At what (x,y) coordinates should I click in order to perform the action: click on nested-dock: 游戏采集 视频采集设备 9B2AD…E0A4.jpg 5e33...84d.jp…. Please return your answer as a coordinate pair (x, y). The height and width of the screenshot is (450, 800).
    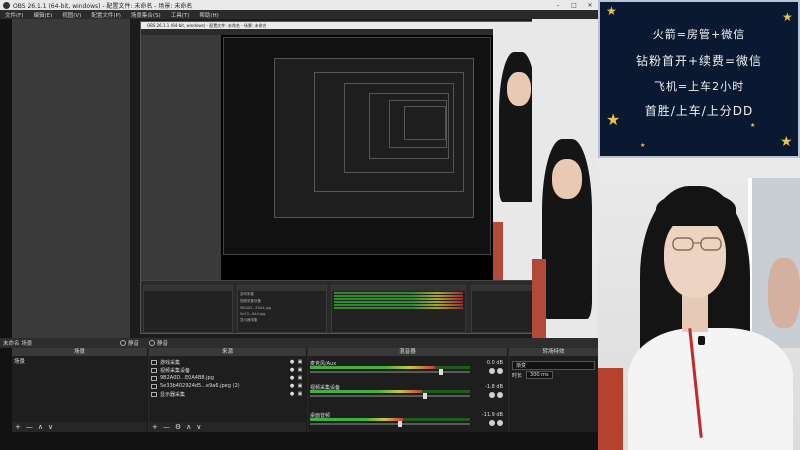
    Looking at the image, I should click on (340, 306).